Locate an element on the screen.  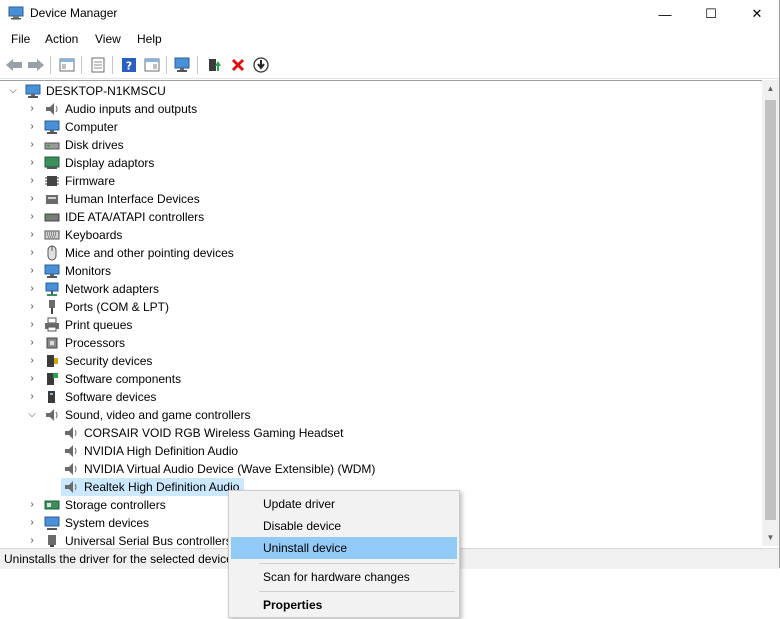
tree-category-expanded: ⌵ Sound, video and game controllers is located at coordinates (380, 415).